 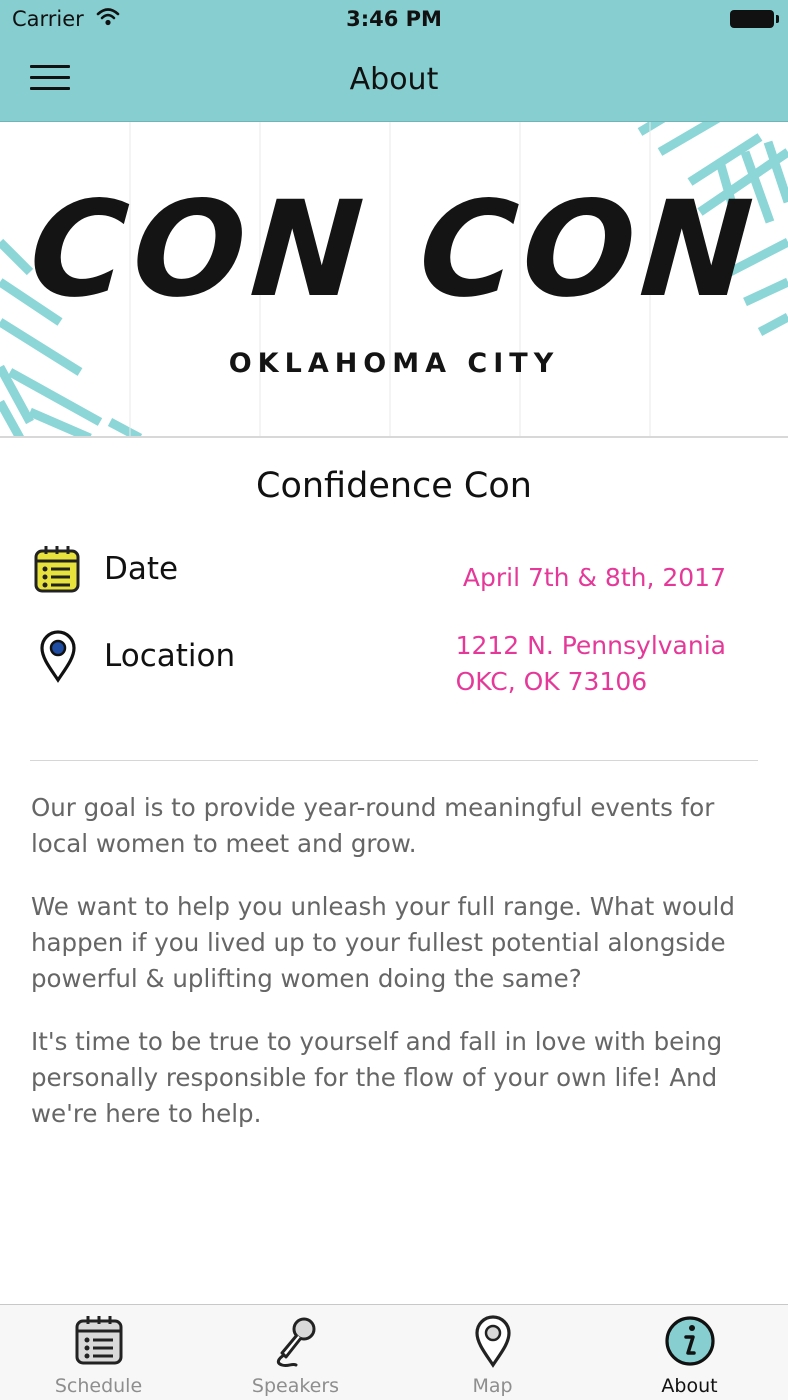 I want to click on tab-map-label: Map, so click(x=492, y=1386).